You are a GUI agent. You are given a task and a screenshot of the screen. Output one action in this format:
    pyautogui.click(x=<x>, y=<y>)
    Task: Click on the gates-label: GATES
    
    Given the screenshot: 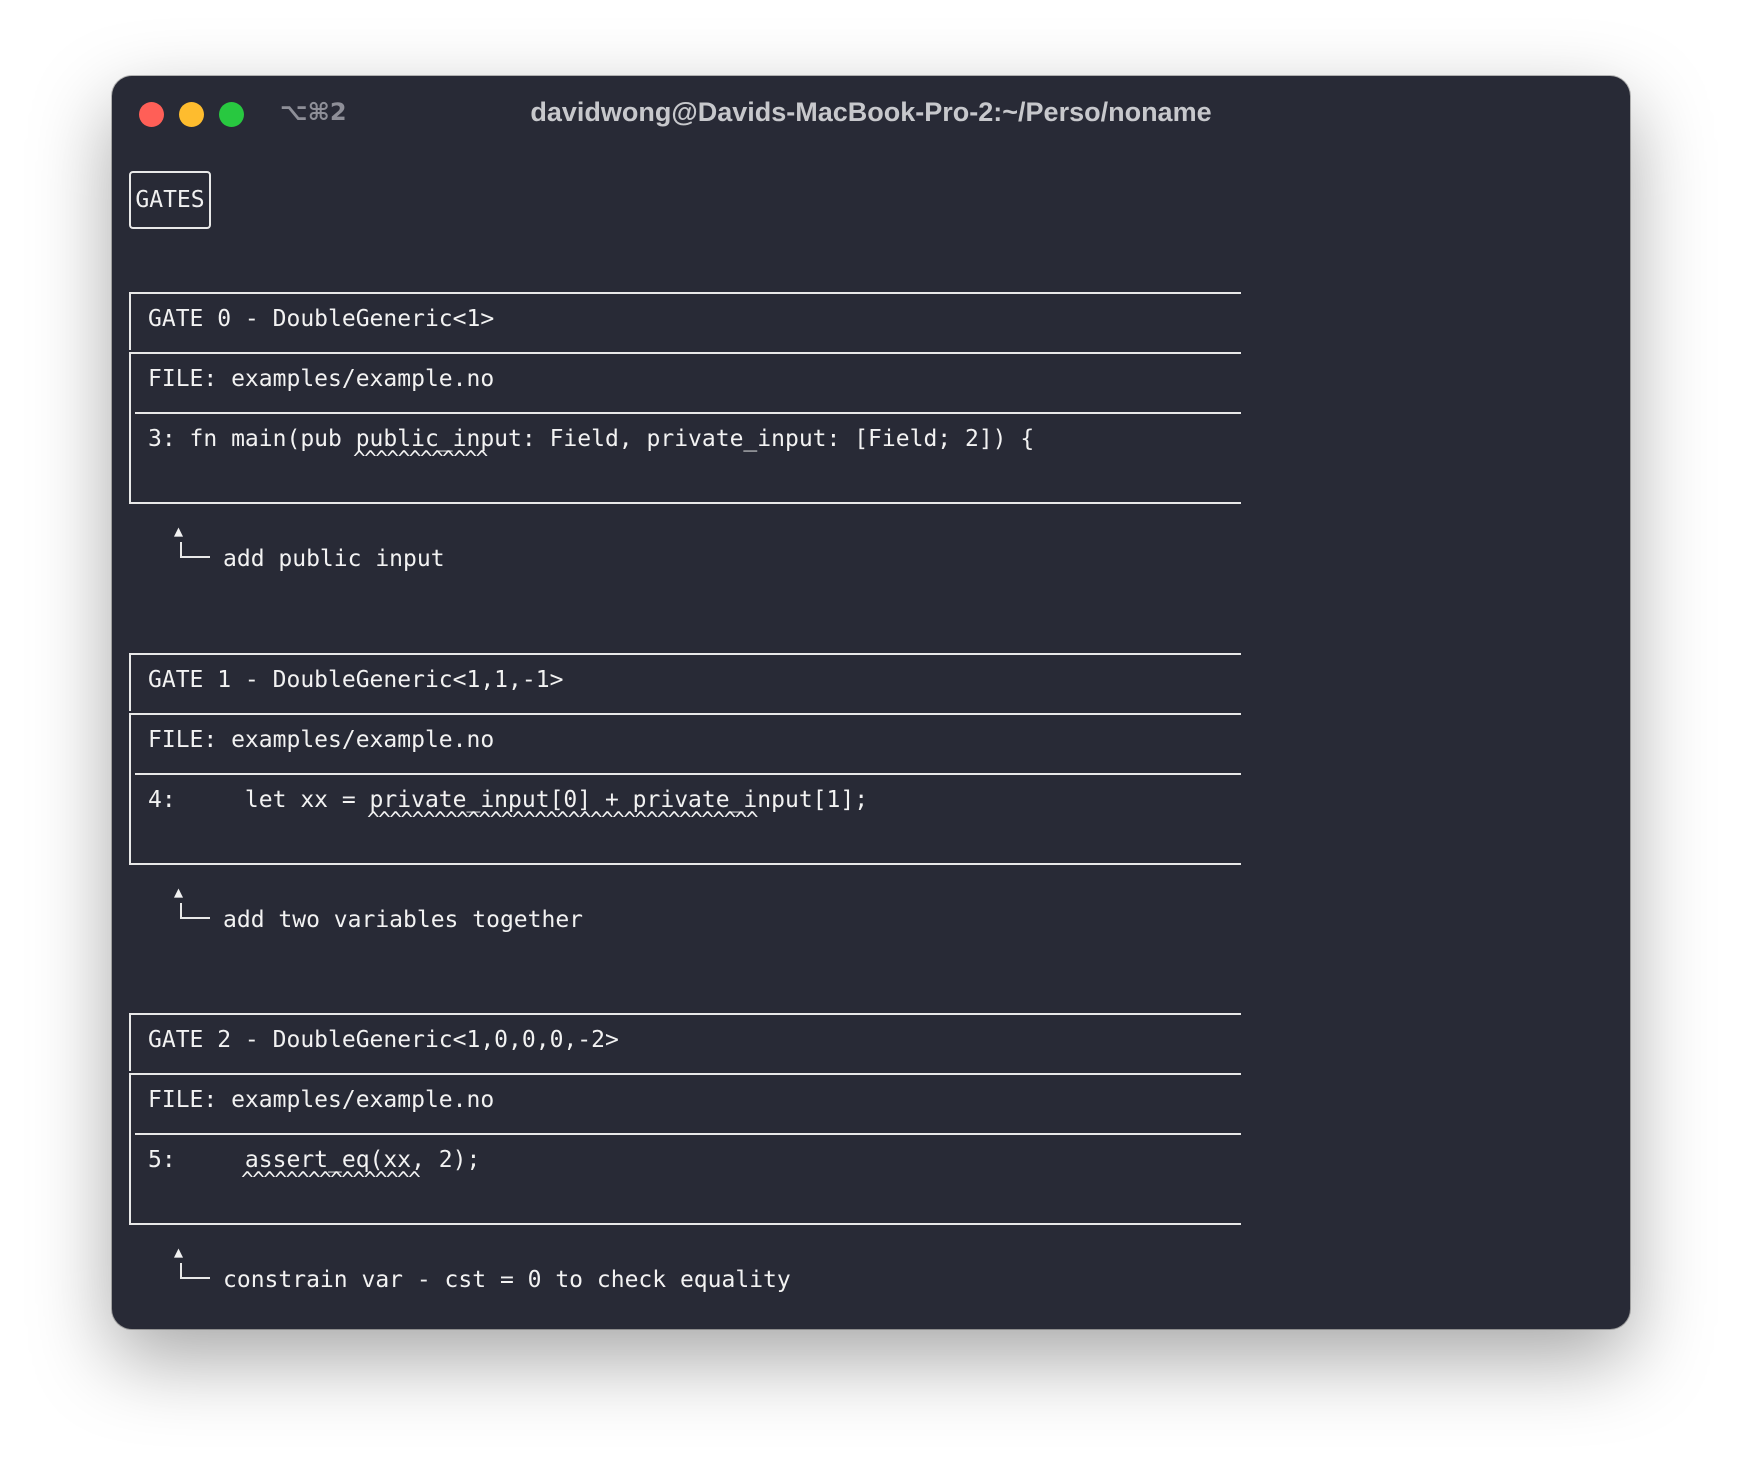 What is the action you would take?
    pyautogui.click(x=170, y=200)
    